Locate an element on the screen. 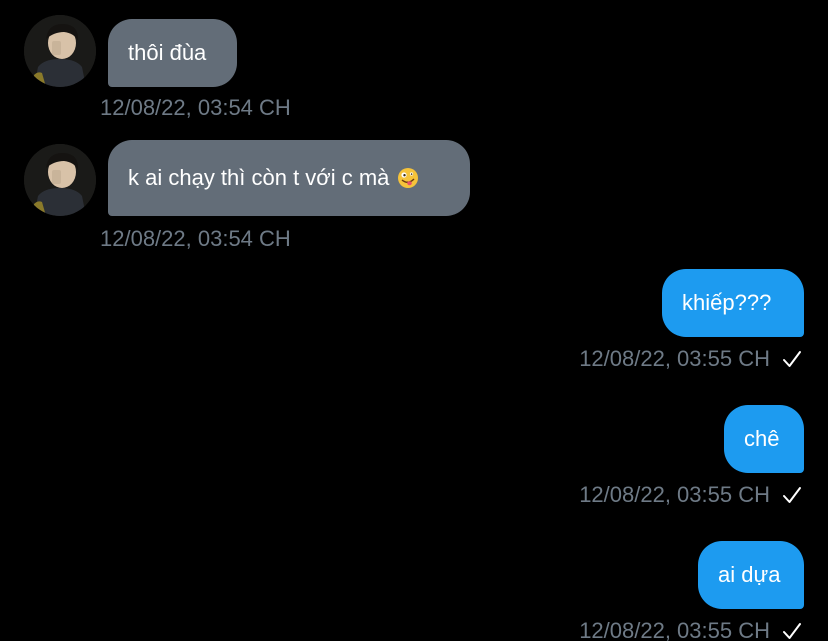  message-text: chê is located at coordinates (762, 438).